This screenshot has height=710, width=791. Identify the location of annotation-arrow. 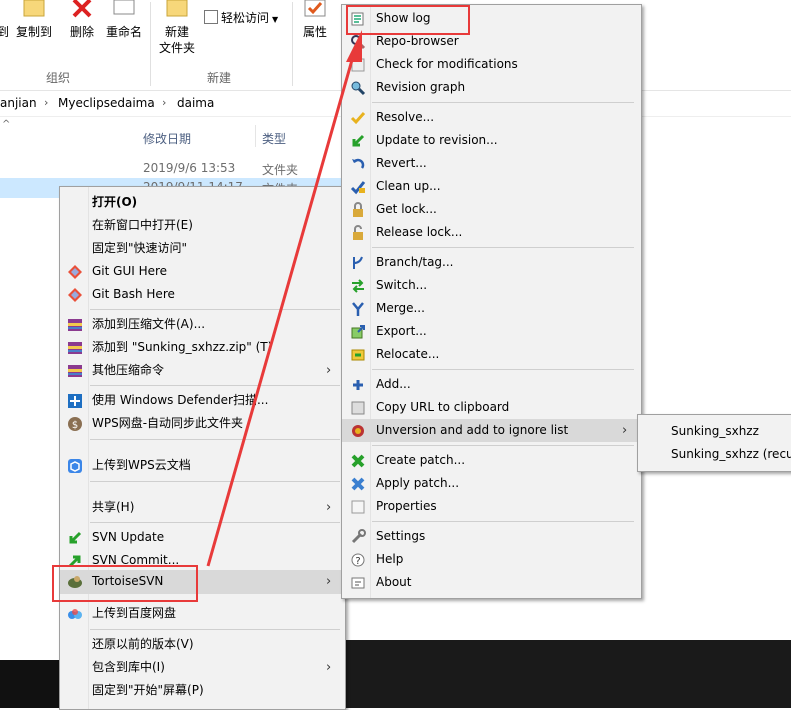
(284, 298).